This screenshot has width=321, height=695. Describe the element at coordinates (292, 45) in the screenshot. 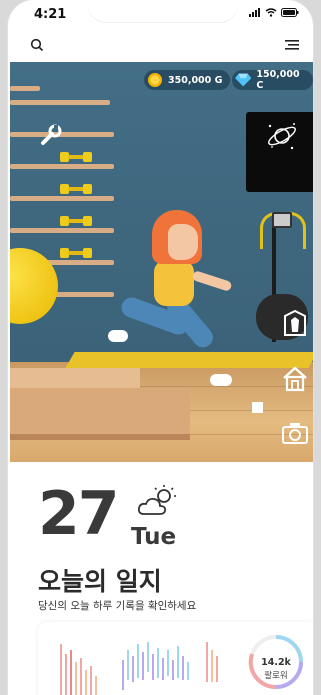

I see `menu-icon` at that location.